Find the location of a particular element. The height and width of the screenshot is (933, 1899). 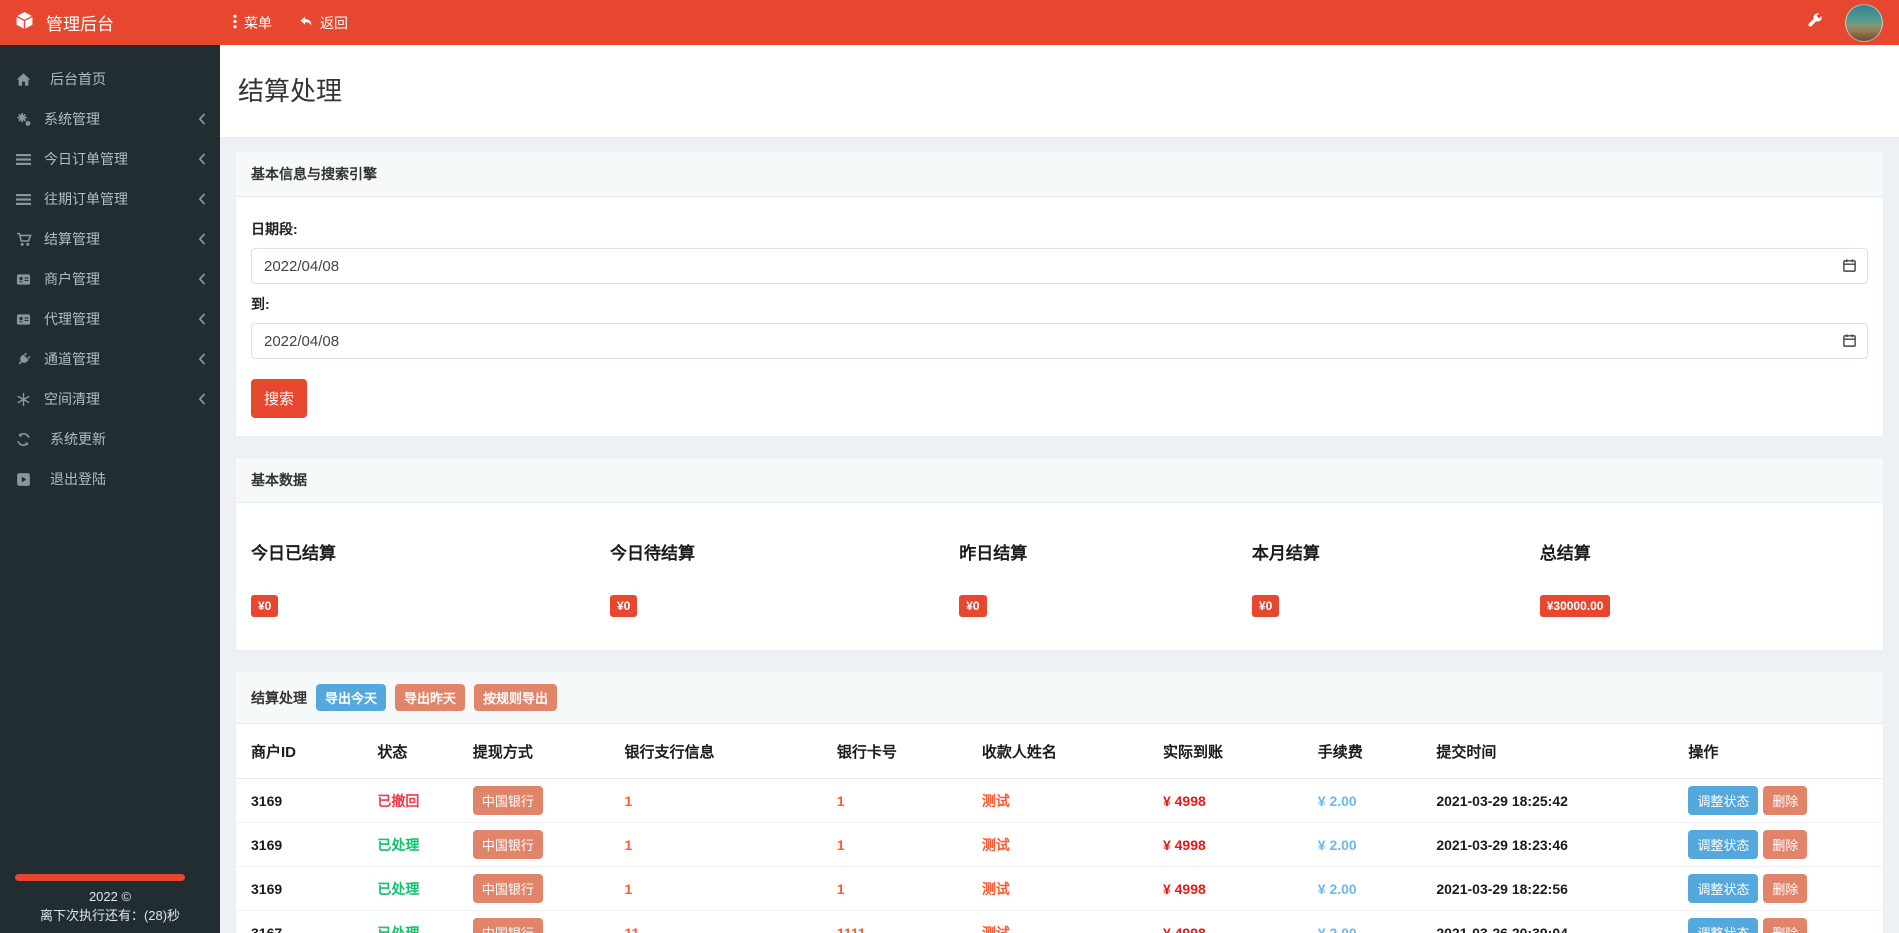

sidebar-item-past-orders: 往期订单管理 is located at coordinates (110, 199).